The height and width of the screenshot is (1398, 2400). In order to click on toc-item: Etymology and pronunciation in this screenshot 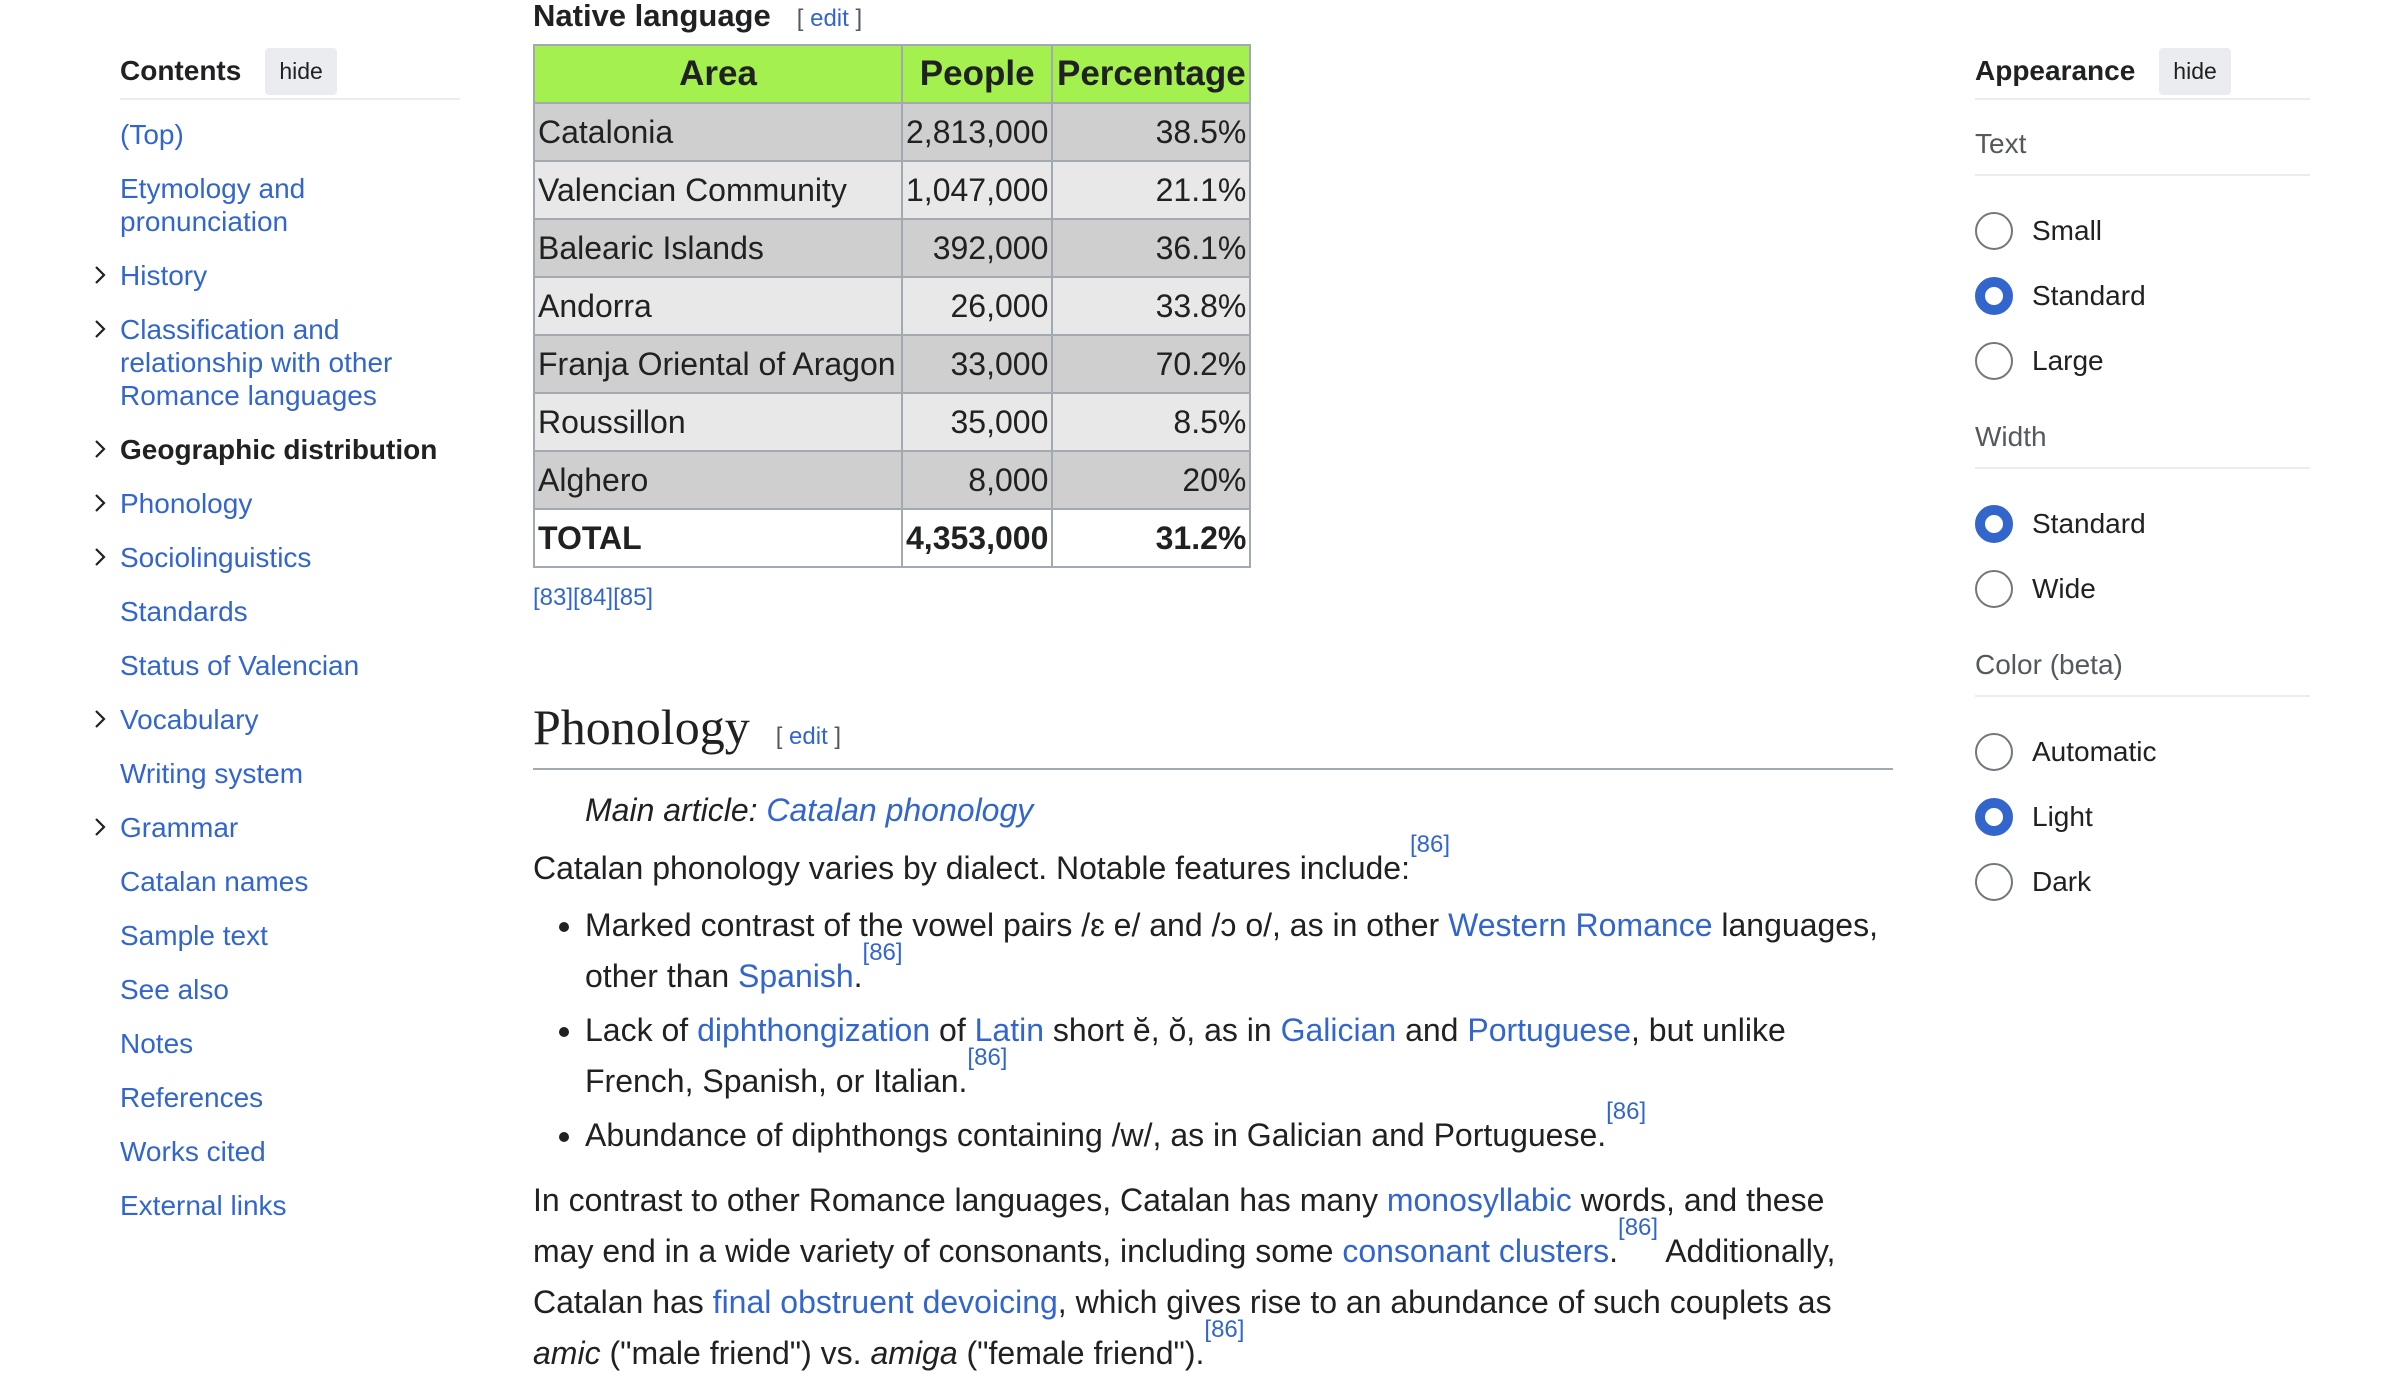, I will do `click(275, 205)`.